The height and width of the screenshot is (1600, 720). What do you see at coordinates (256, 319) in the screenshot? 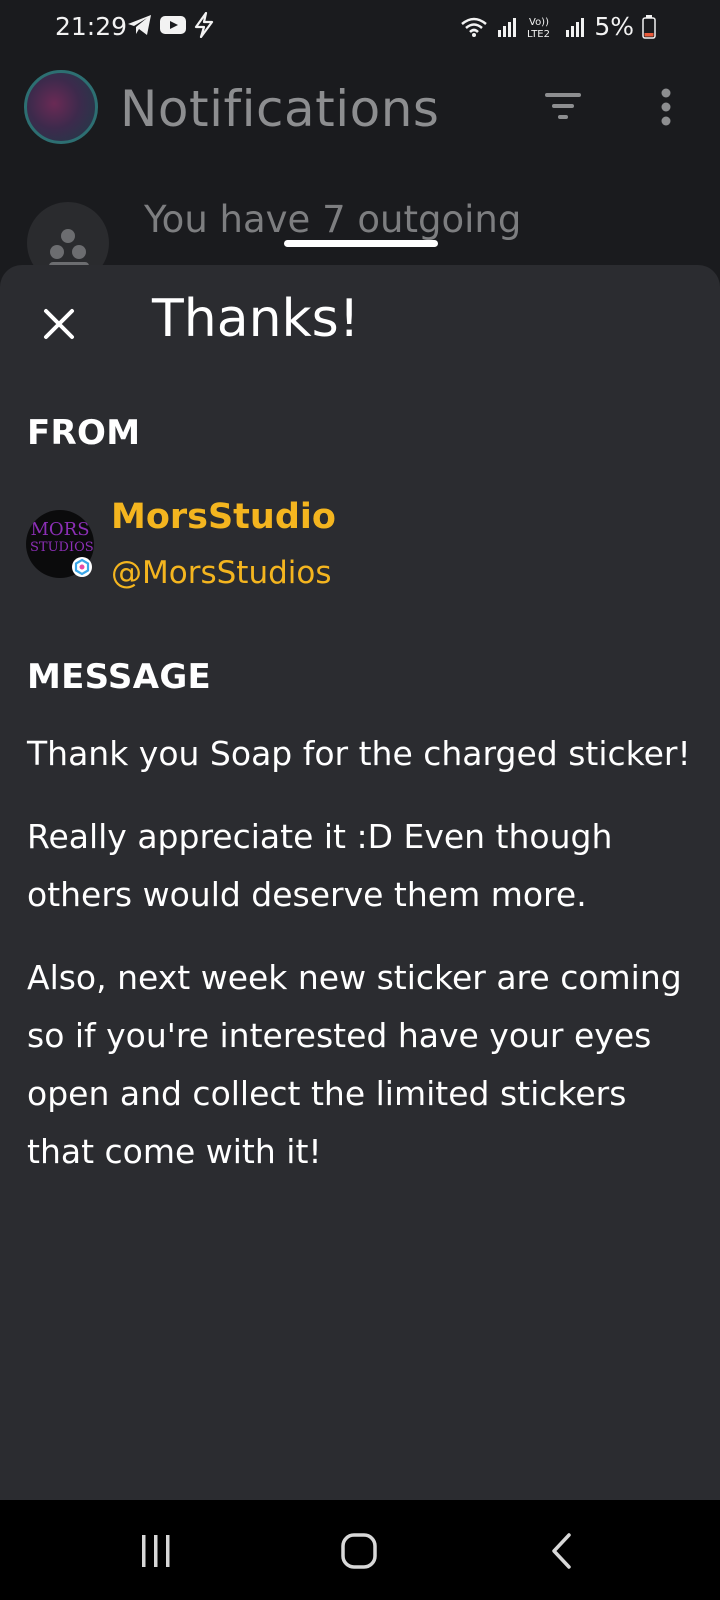
I see `sheet-title: Thanks!` at bounding box center [256, 319].